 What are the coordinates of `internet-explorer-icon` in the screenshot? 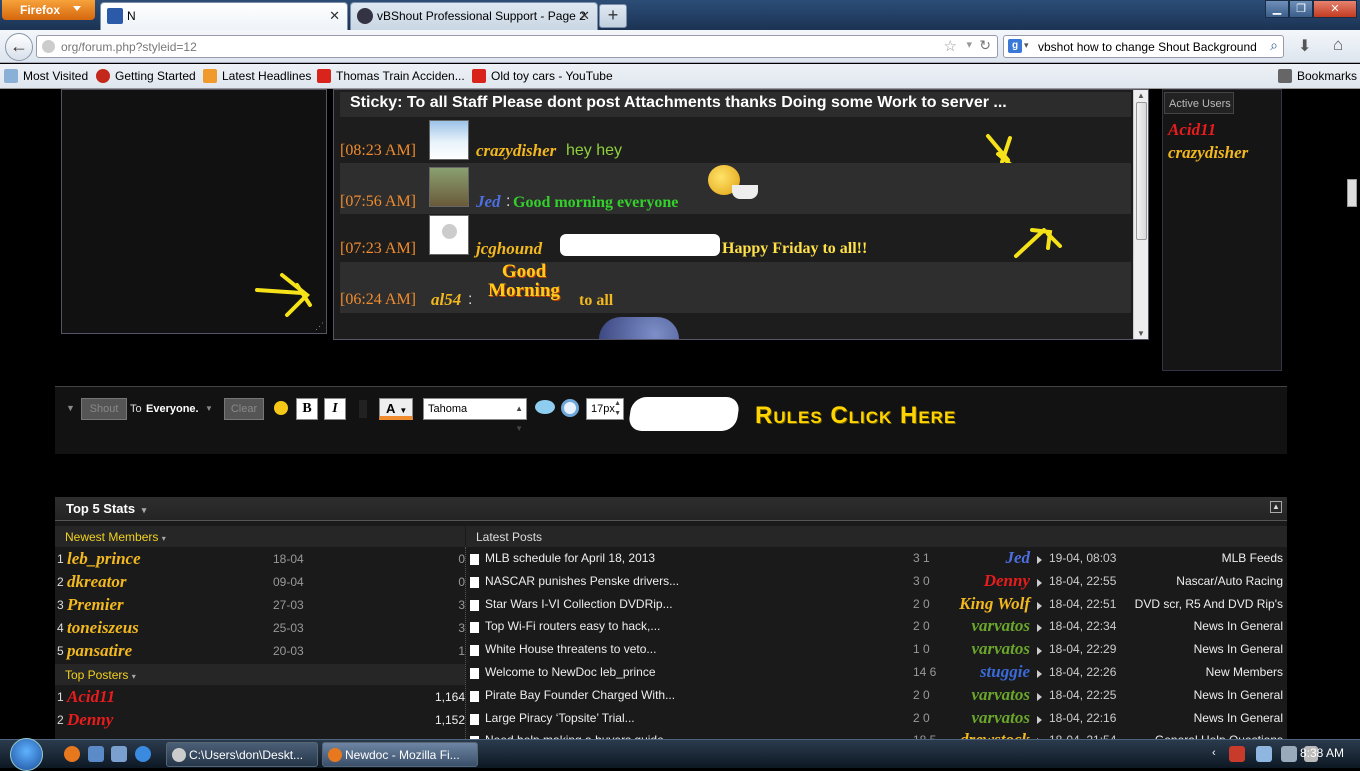 It's located at (143, 754).